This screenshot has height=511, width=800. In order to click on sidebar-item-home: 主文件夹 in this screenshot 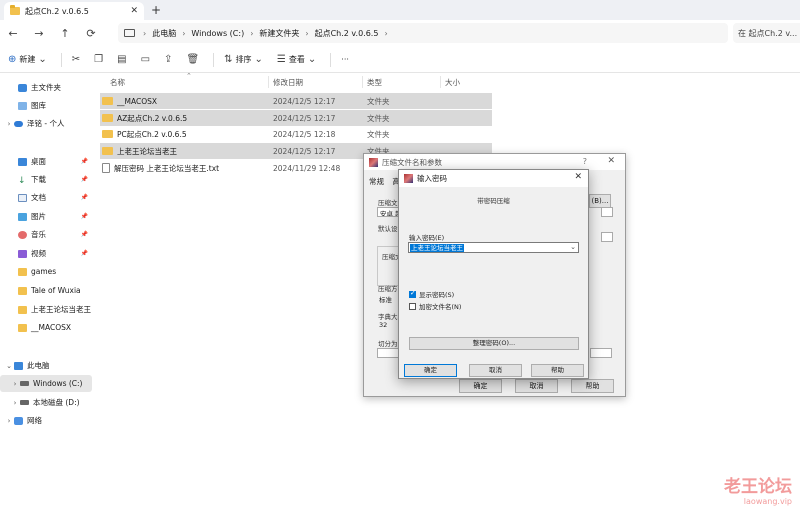, I will do `click(46, 87)`.